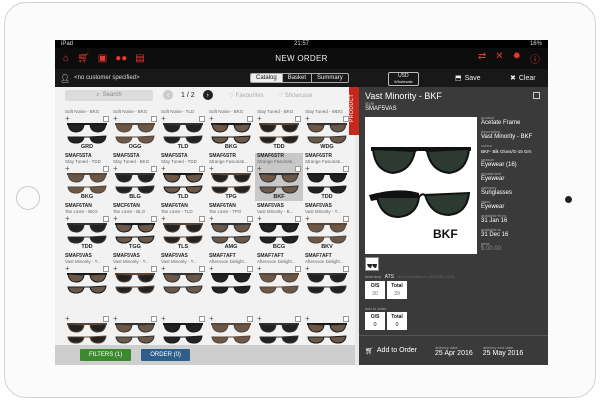 Image resolution: width=600 pixels, height=400 pixels. I want to click on page-indicator: 1 / 2, so click(188, 95).